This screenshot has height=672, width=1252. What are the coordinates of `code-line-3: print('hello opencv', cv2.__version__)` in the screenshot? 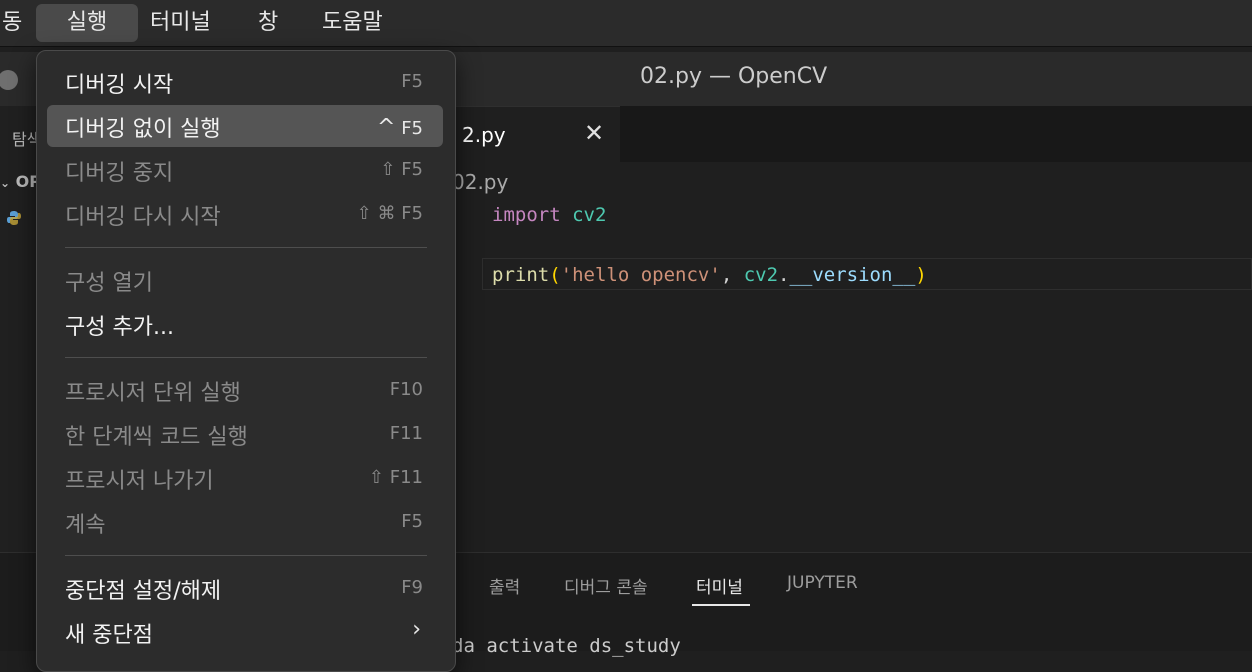 It's located at (709, 275).